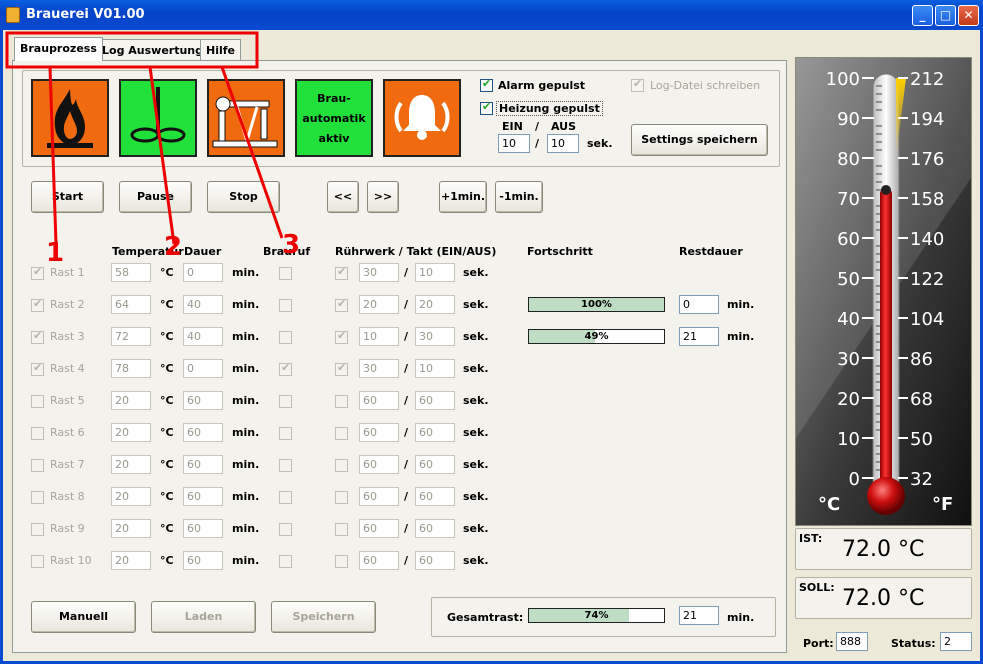 The height and width of the screenshot is (664, 983). Describe the element at coordinates (243, 197) in the screenshot. I see `stop-button: Stop` at that location.